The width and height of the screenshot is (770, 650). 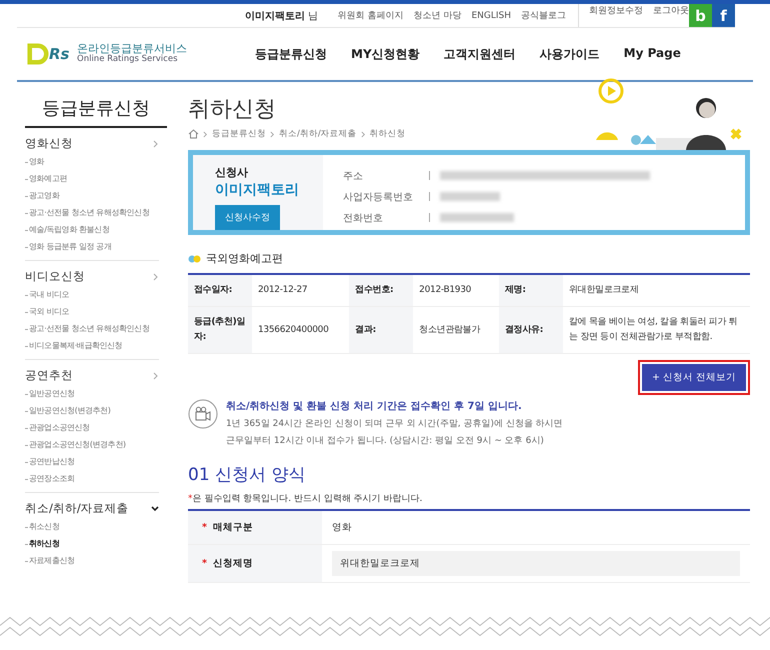 I want to click on applicant-name: 이미지팩토리, so click(x=257, y=190).